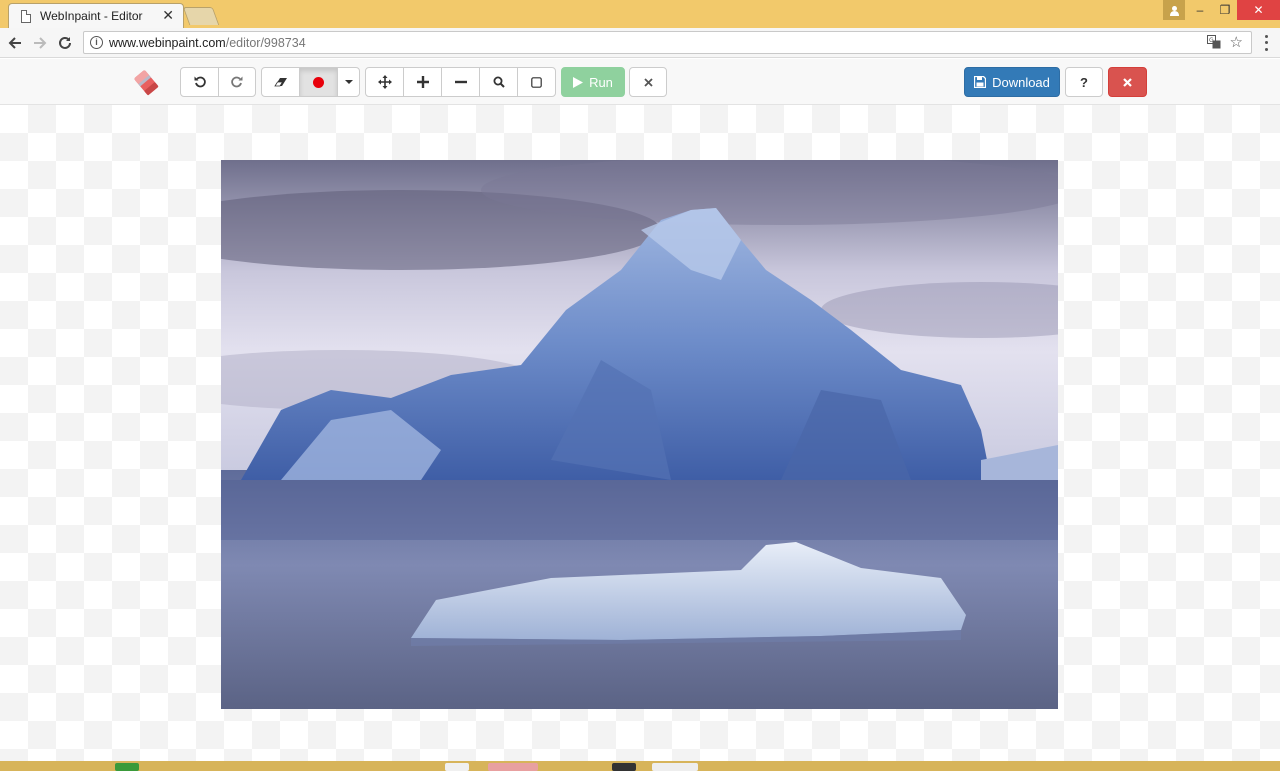 The image size is (1280, 771). Describe the element at coordinates (280, 82) in the screenshot. I see `eraser-tool-button` at that location.